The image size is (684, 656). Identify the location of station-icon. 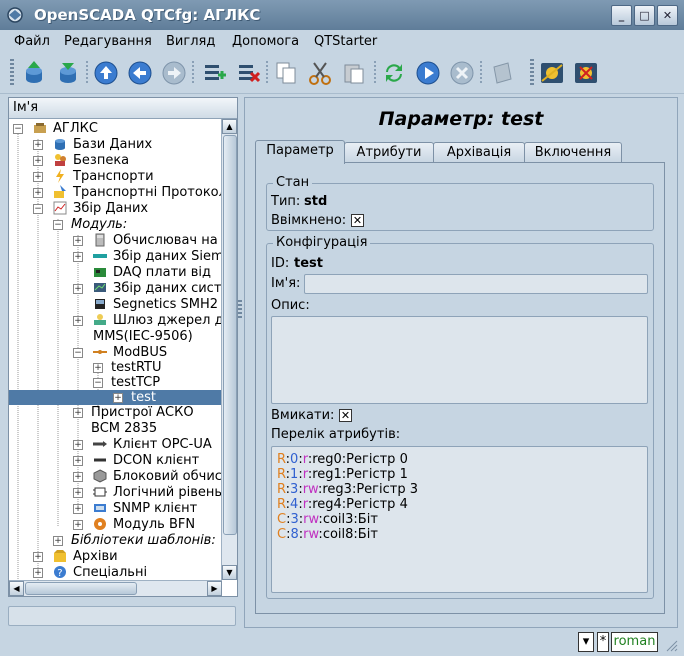
(40, 128).